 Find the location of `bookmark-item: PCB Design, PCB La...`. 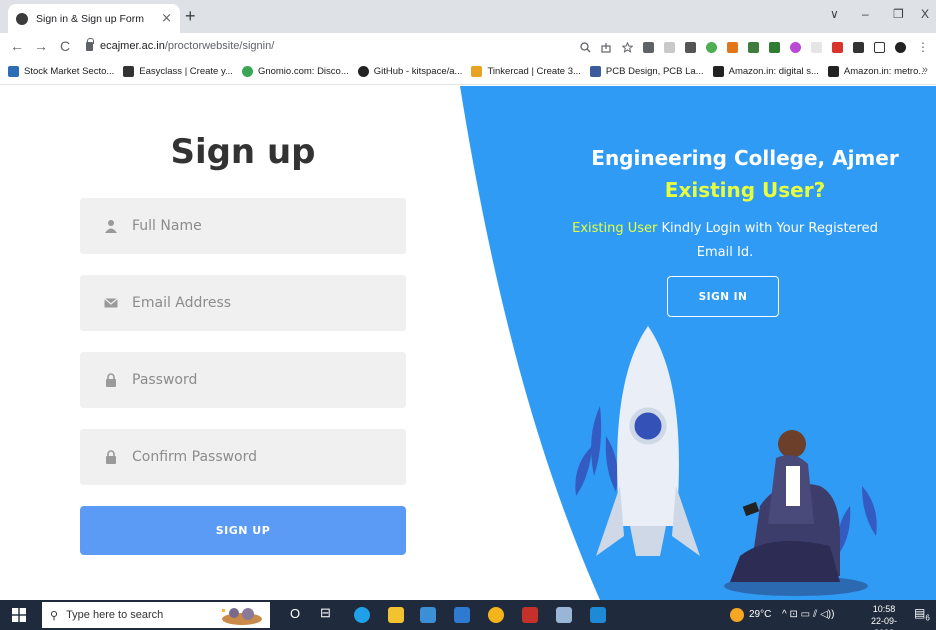

bookmark-item: PCB Design, PCB La... is located at coordinates (646, 71).